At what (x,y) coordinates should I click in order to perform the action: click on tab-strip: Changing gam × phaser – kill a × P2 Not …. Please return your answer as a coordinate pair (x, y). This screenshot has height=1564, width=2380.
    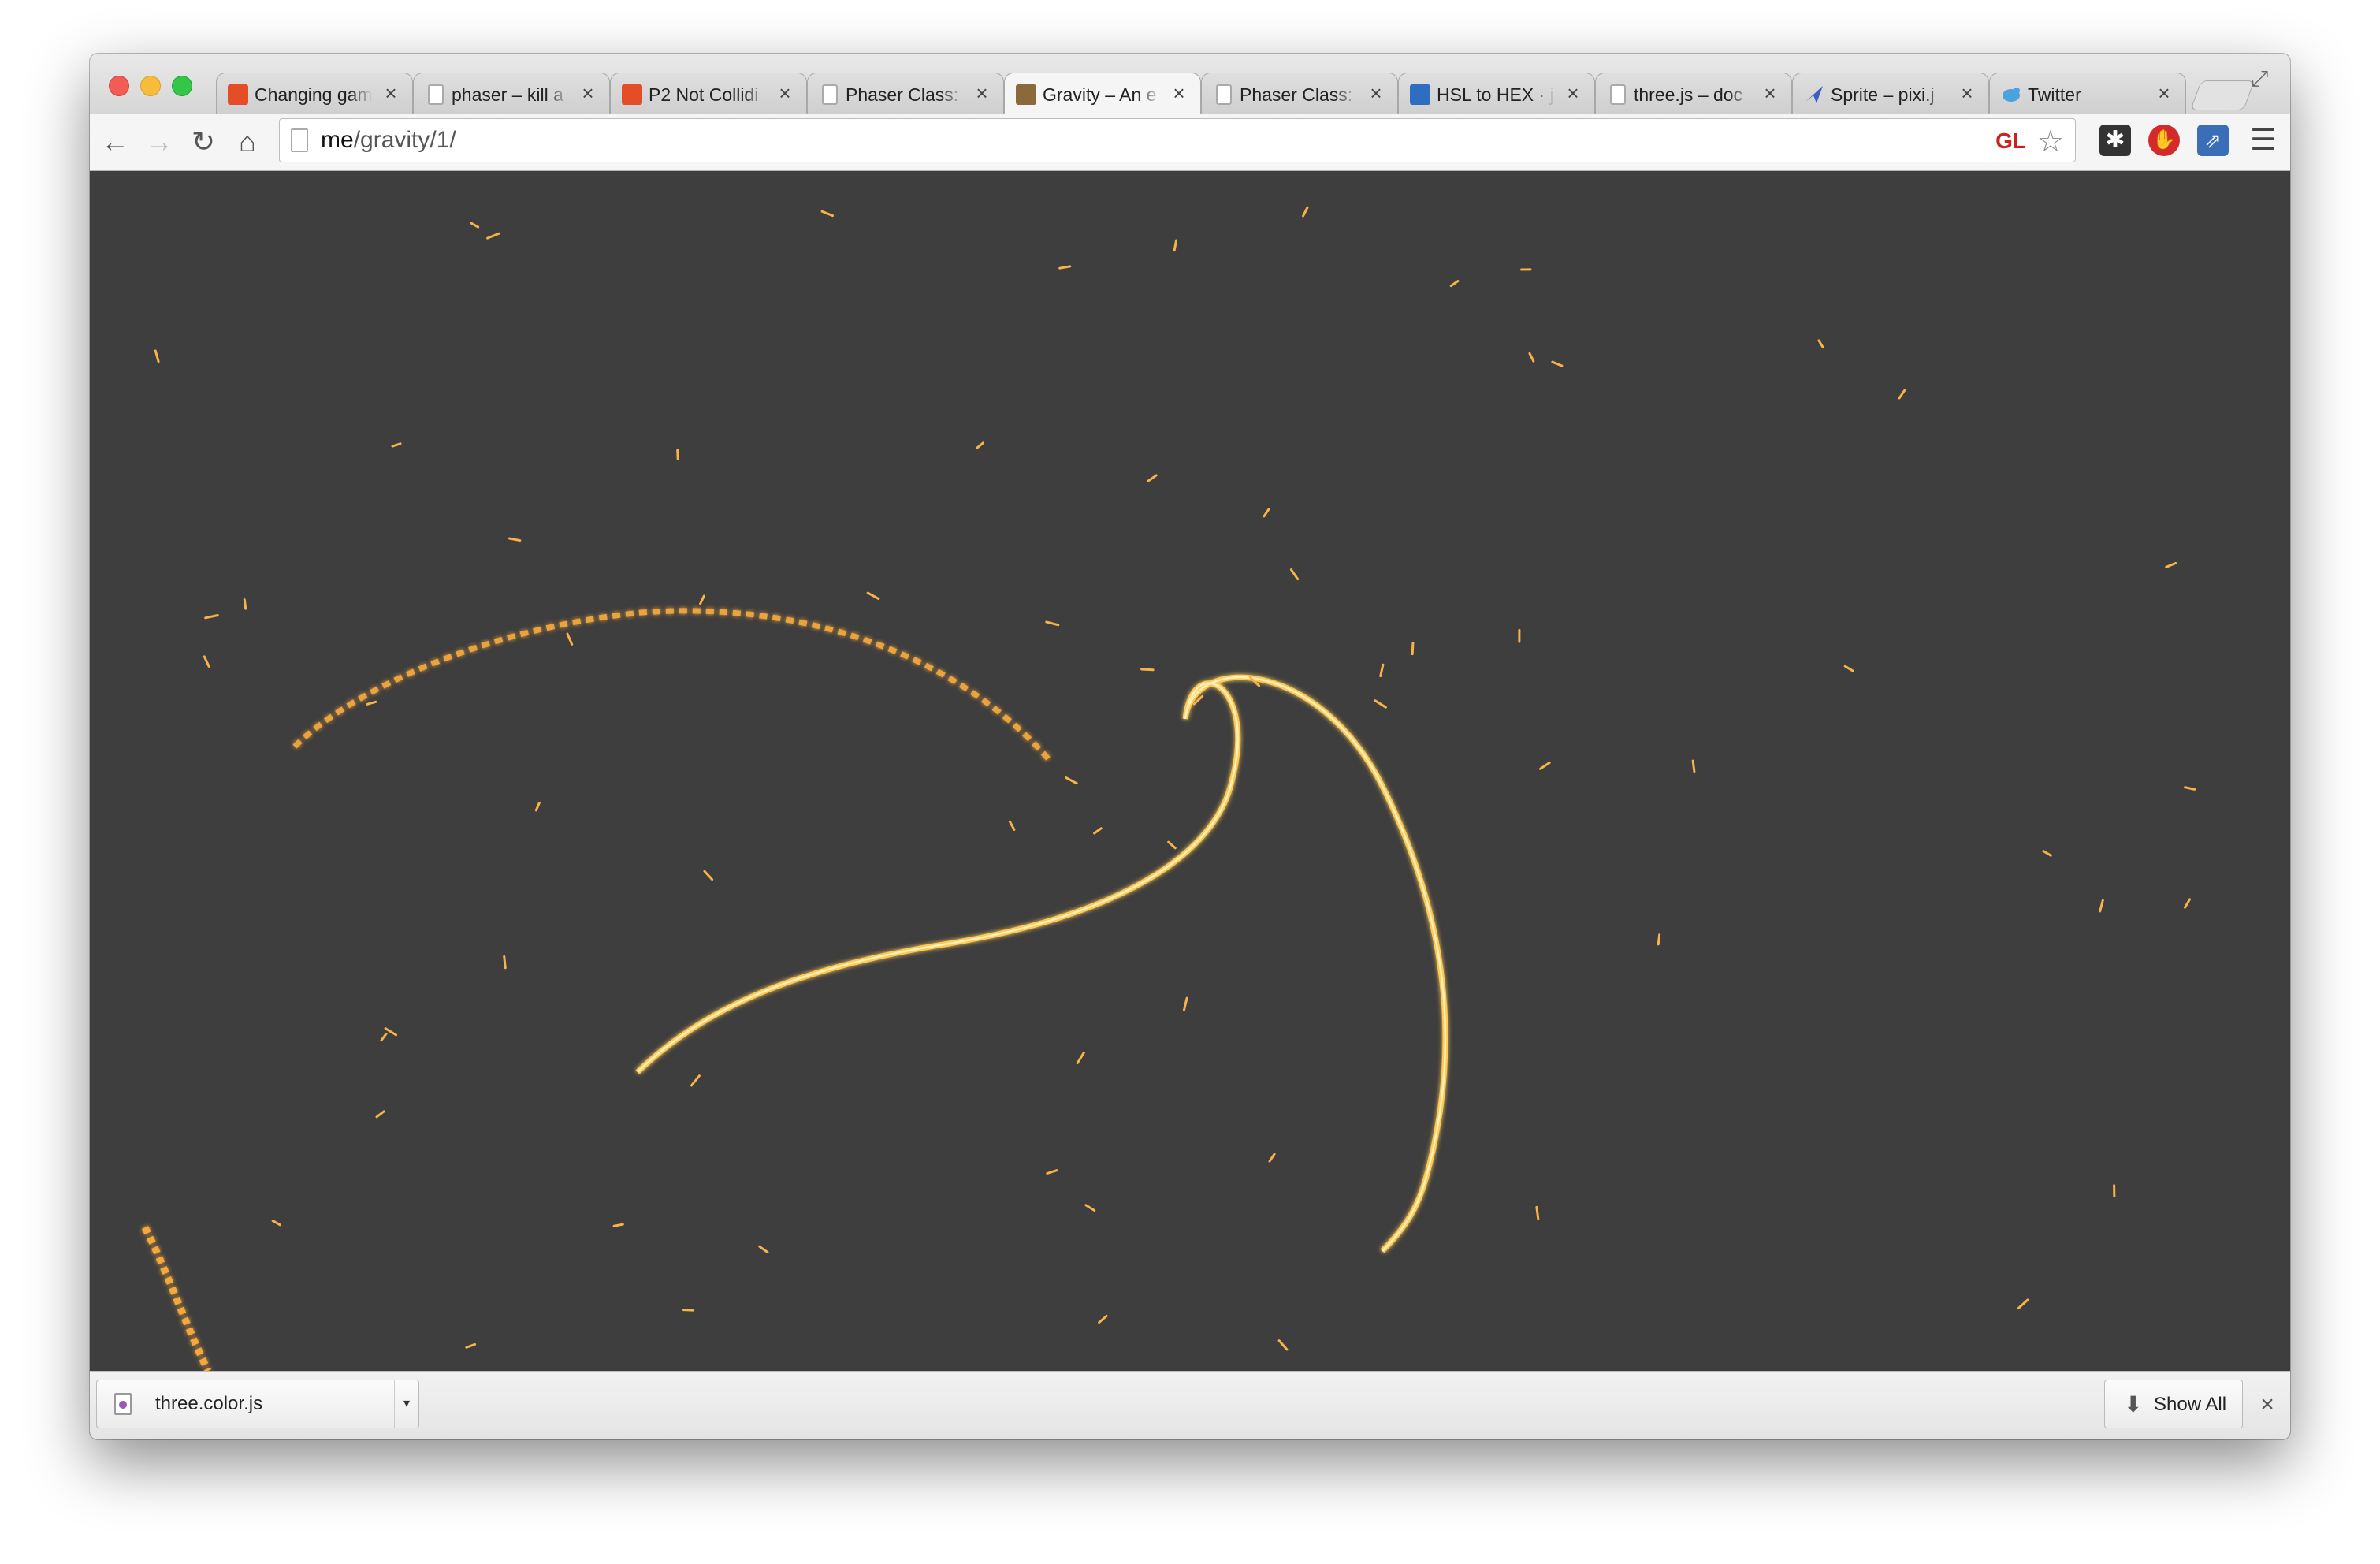
    Looking at the image, I should click on (1190, 84).